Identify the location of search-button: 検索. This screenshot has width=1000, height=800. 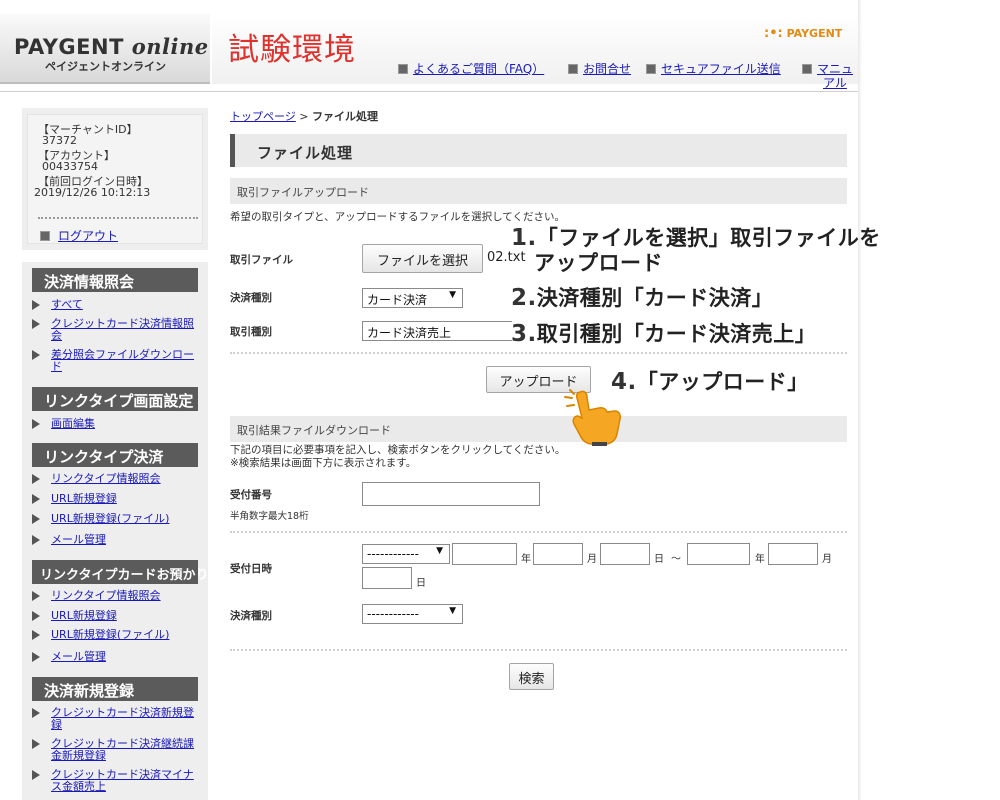
(531, 676).